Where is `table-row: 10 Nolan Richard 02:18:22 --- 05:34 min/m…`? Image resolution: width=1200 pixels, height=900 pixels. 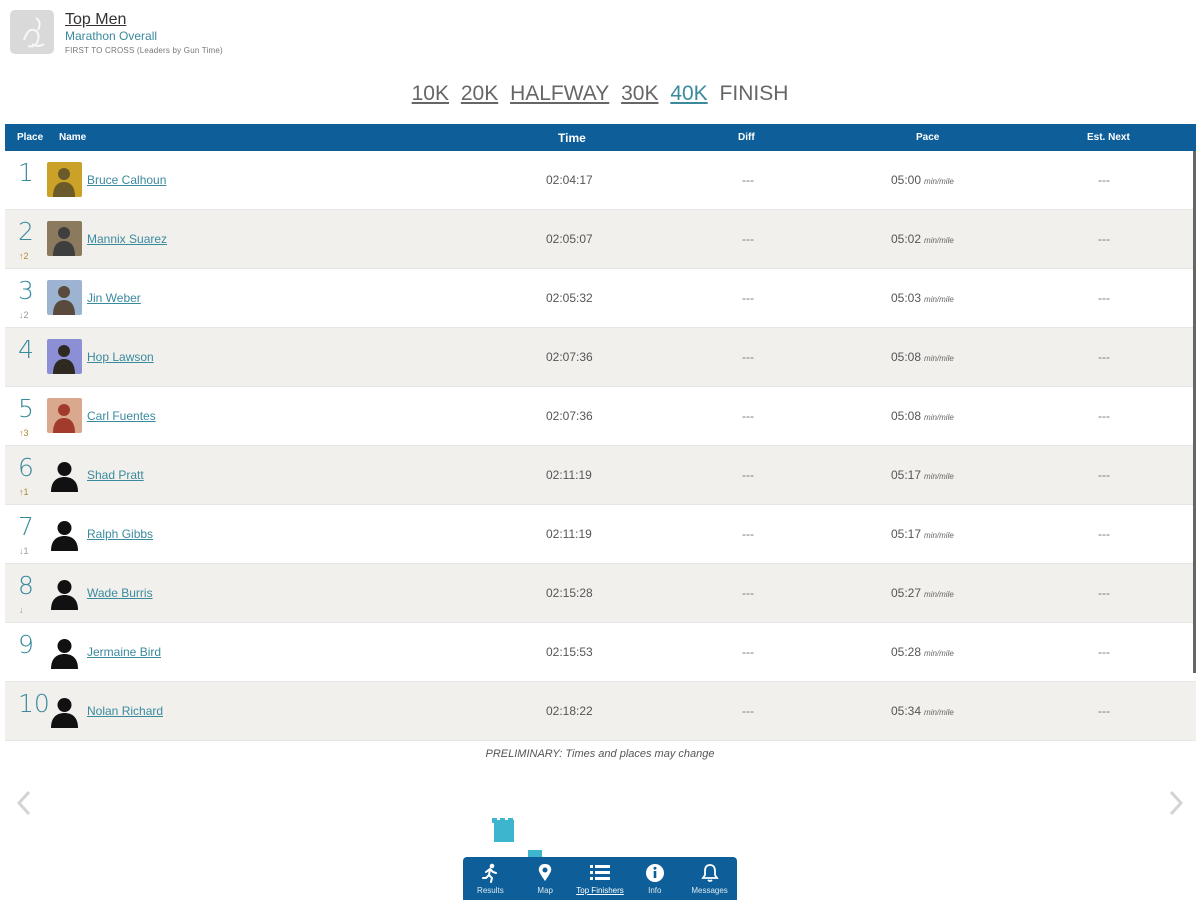
table-row: 10 Nolan Richard 02:18:22 --- 05:34 min/m… is located at coordinates (600, 711).